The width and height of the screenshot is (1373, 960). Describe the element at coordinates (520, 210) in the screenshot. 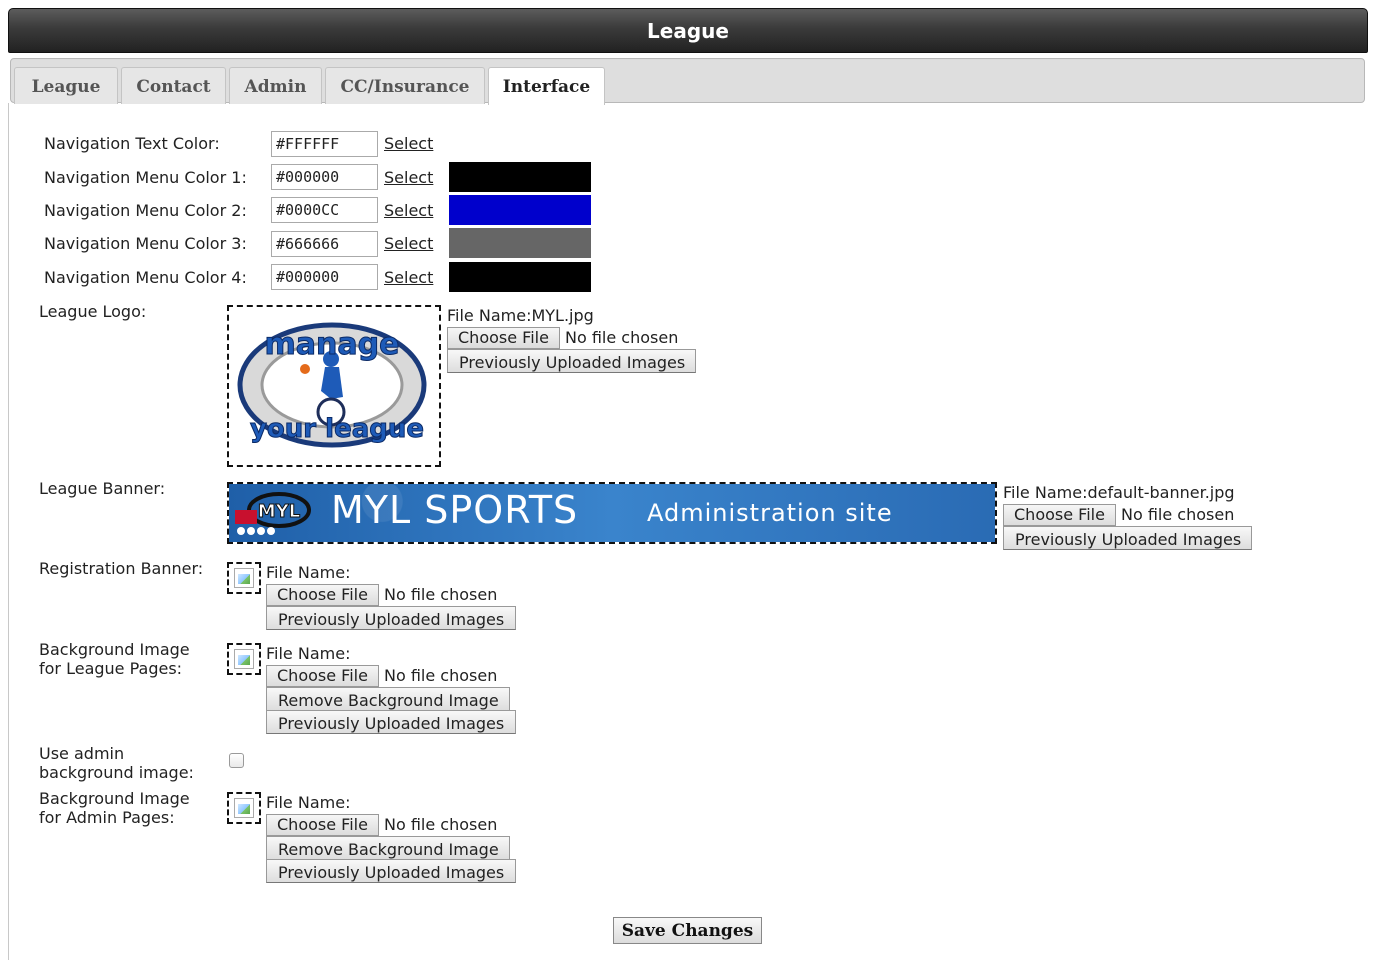

I see `nav-menu-color-2-swatch` at that location.